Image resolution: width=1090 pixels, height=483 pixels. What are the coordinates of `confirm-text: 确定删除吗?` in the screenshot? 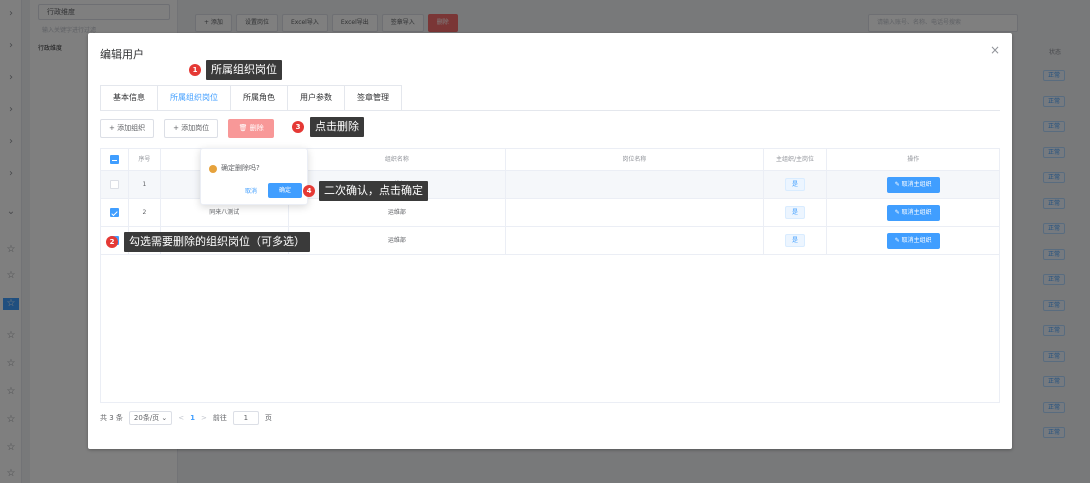 It's located at (240, 168).